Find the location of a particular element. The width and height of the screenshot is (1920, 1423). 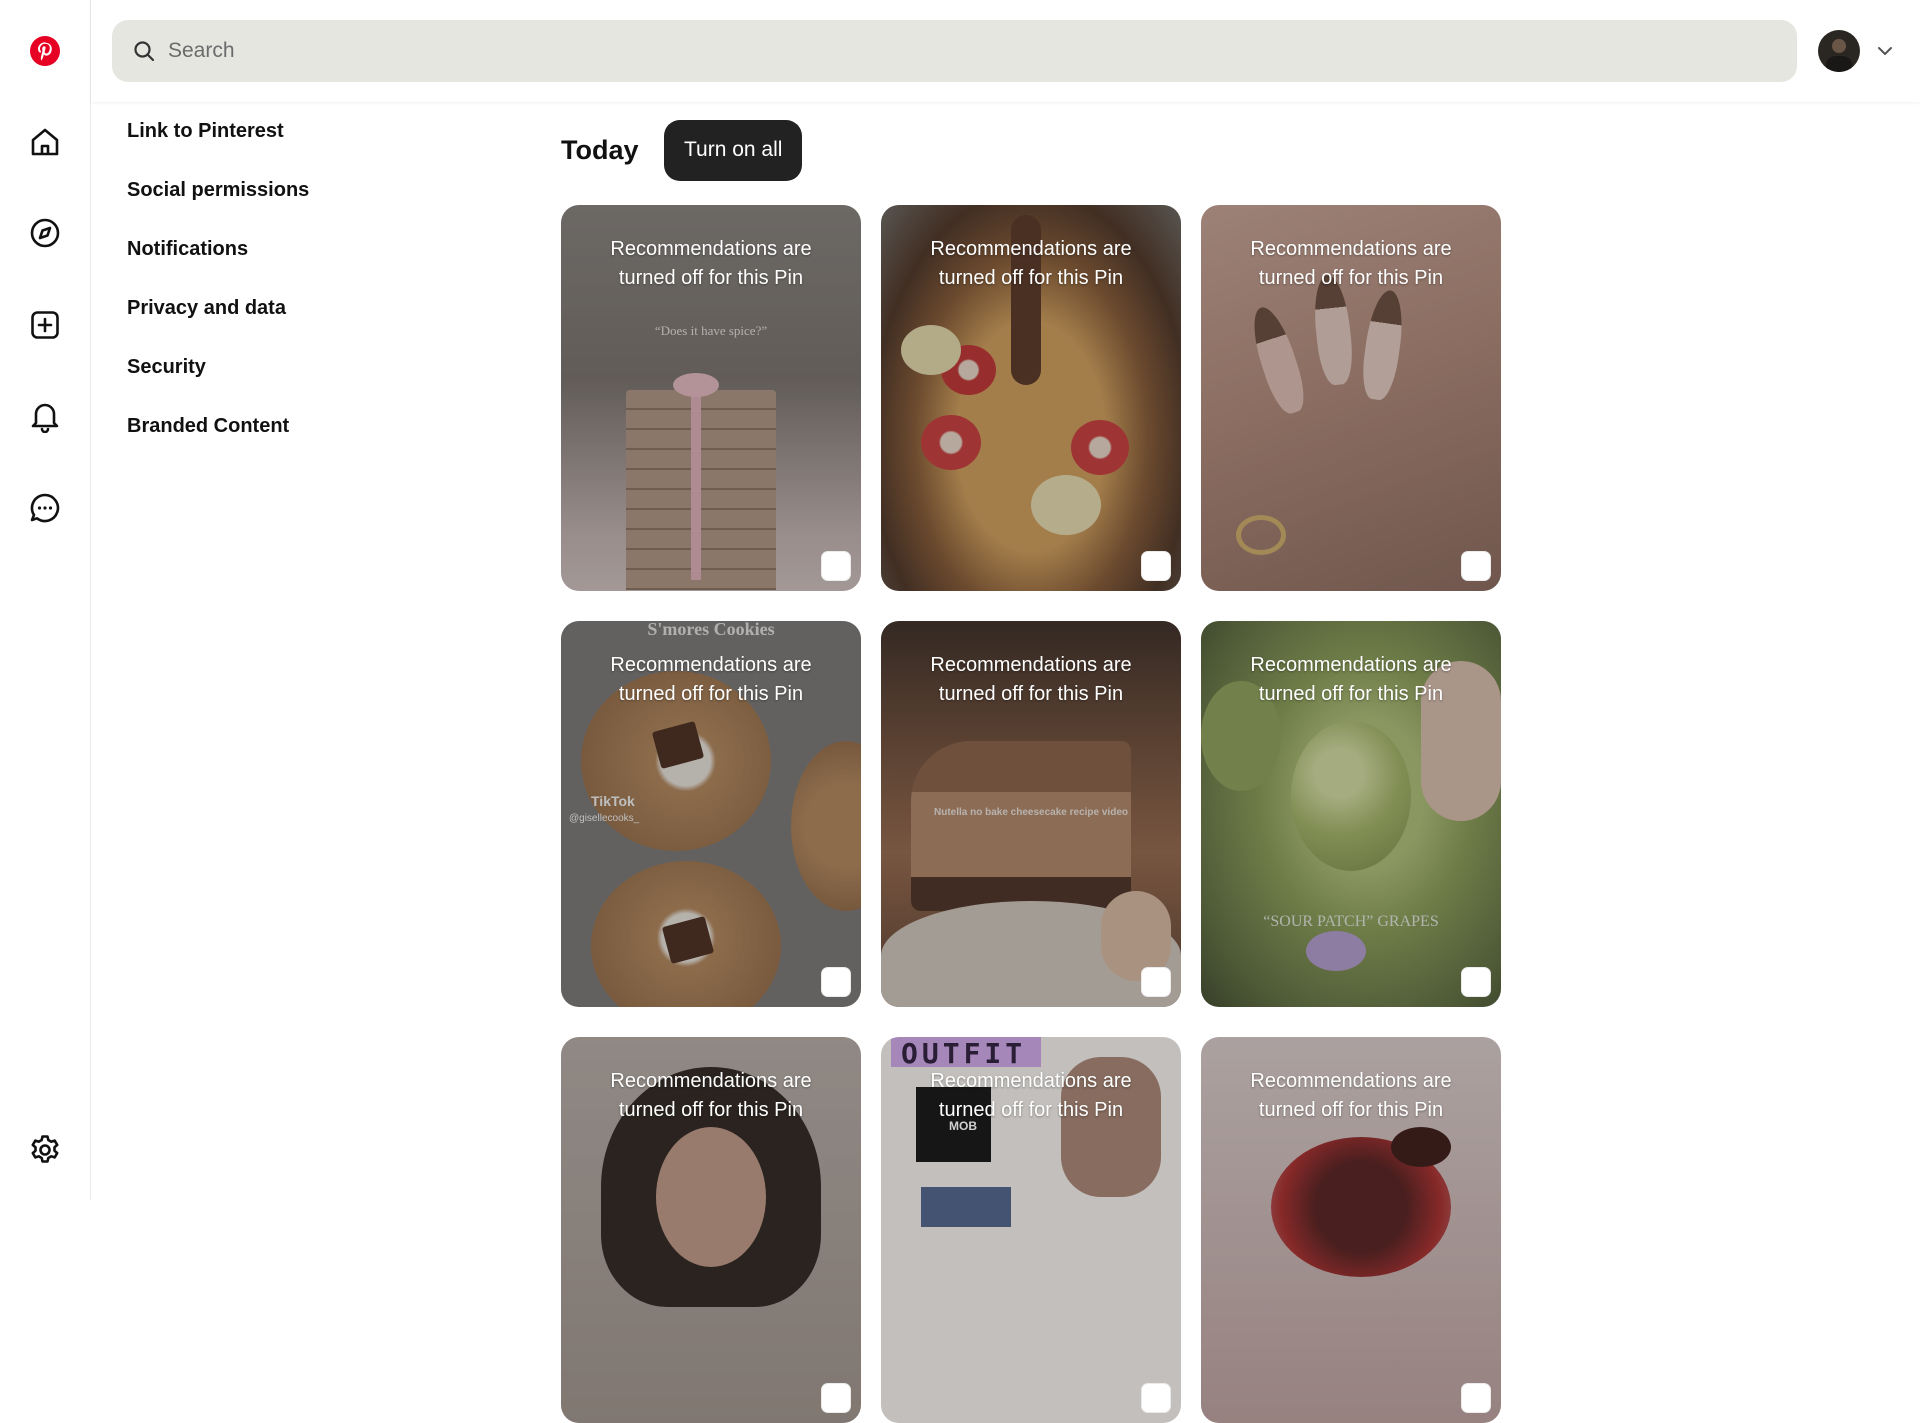

pinterest-logo-glyph is located at coordinates (45, 51).